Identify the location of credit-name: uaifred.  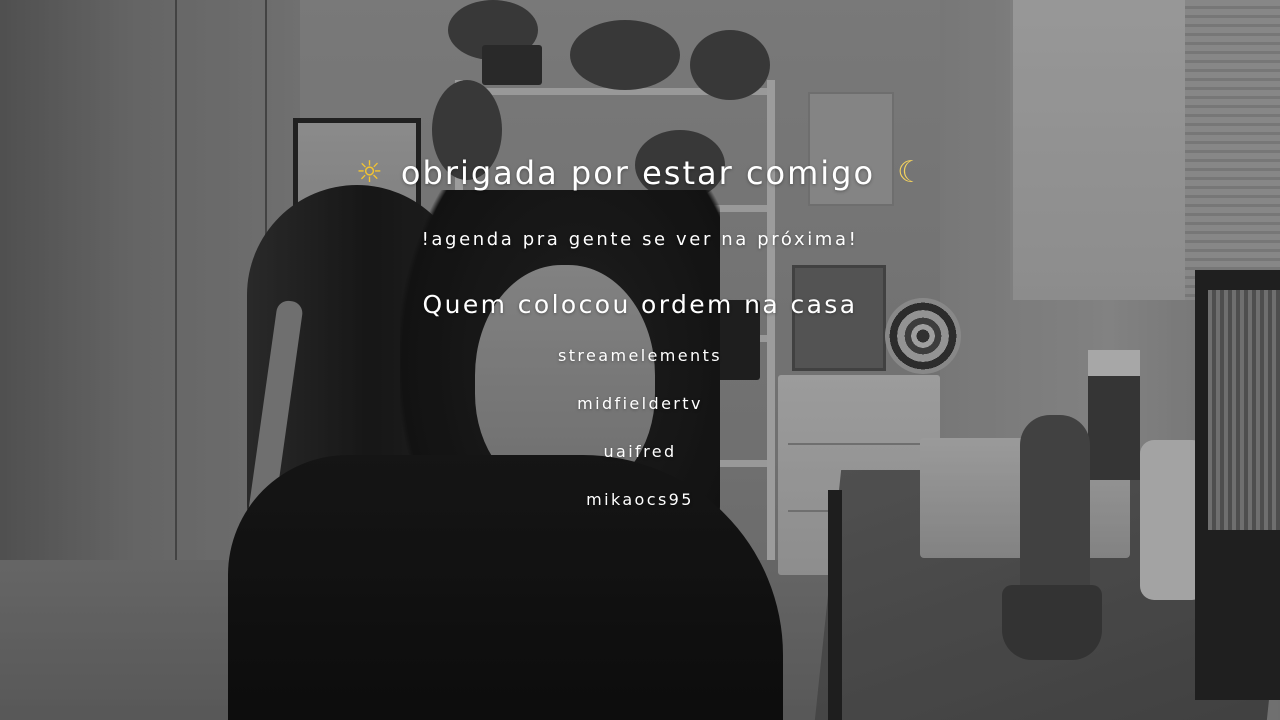
(640, 451).